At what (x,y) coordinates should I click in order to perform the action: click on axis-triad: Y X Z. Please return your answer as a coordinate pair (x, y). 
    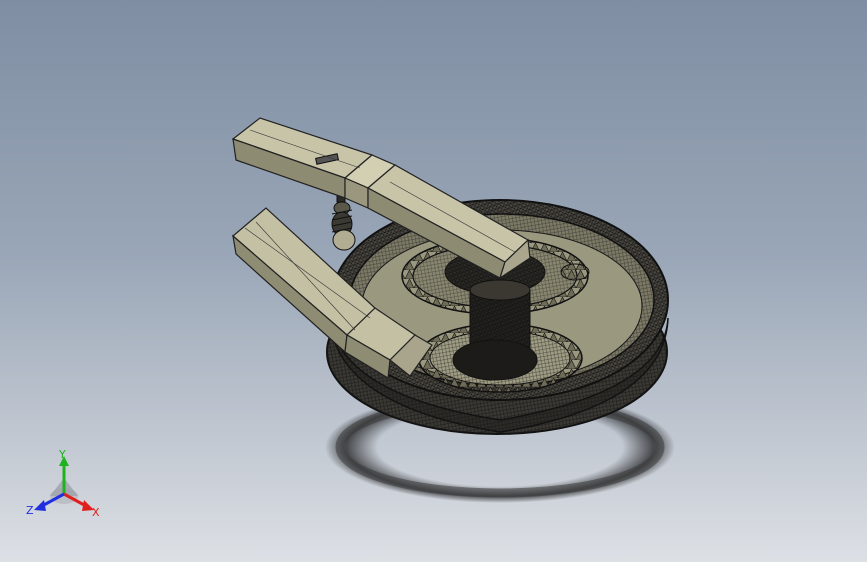
    Looking at the image, I should click on (66, 486).